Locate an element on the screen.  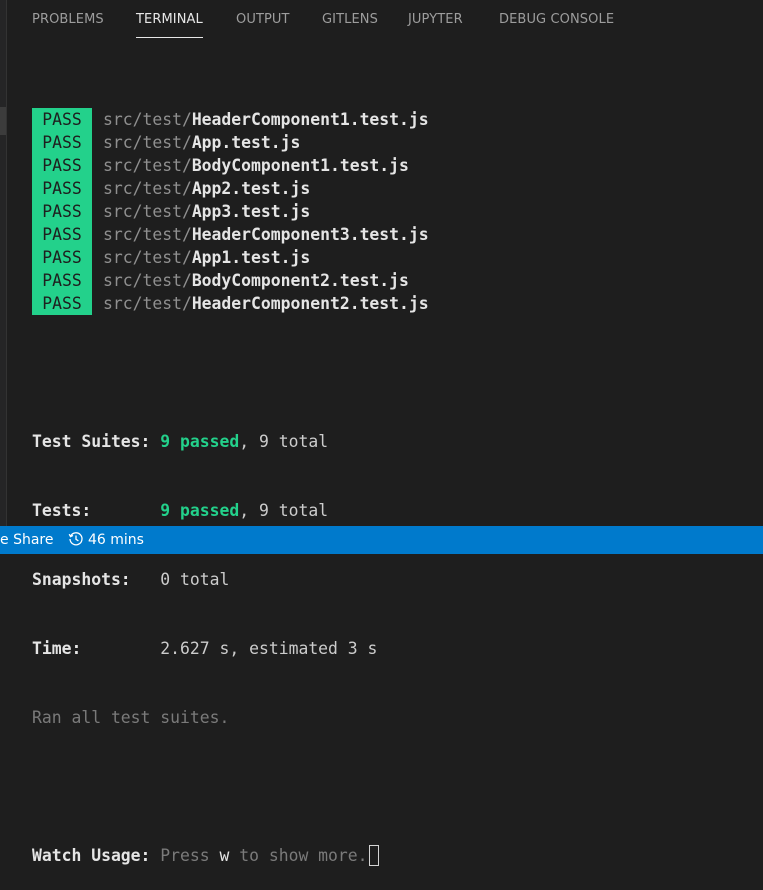
tests-total: , 9 total is located at coordinates (284, 510).